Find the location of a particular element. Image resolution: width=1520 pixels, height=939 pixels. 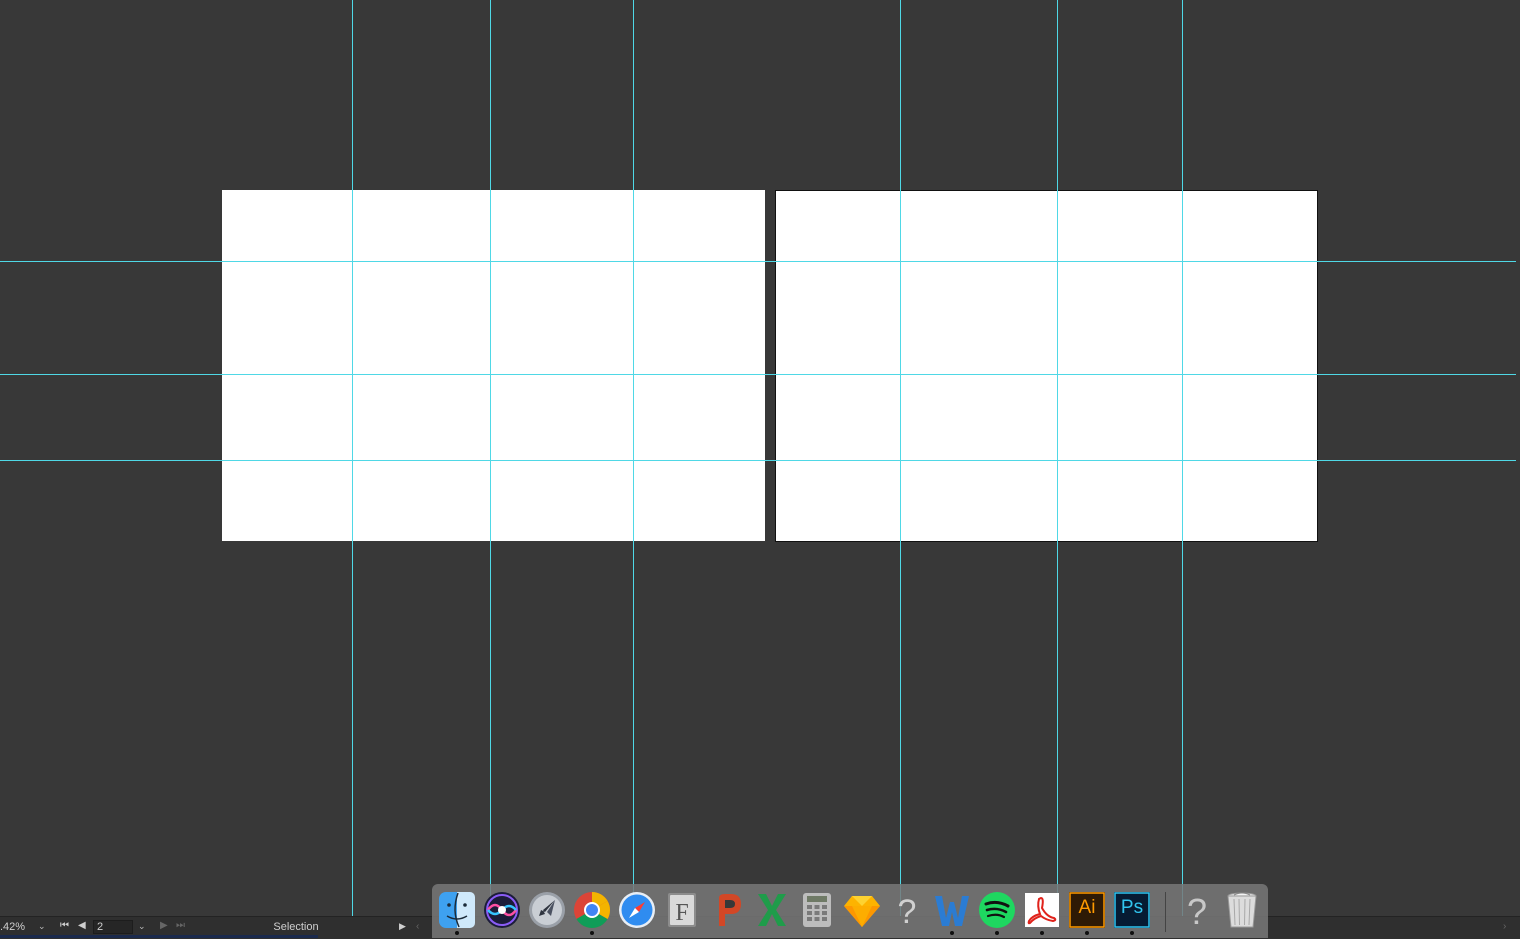

word-glyph is located at coordinates (952, 911).